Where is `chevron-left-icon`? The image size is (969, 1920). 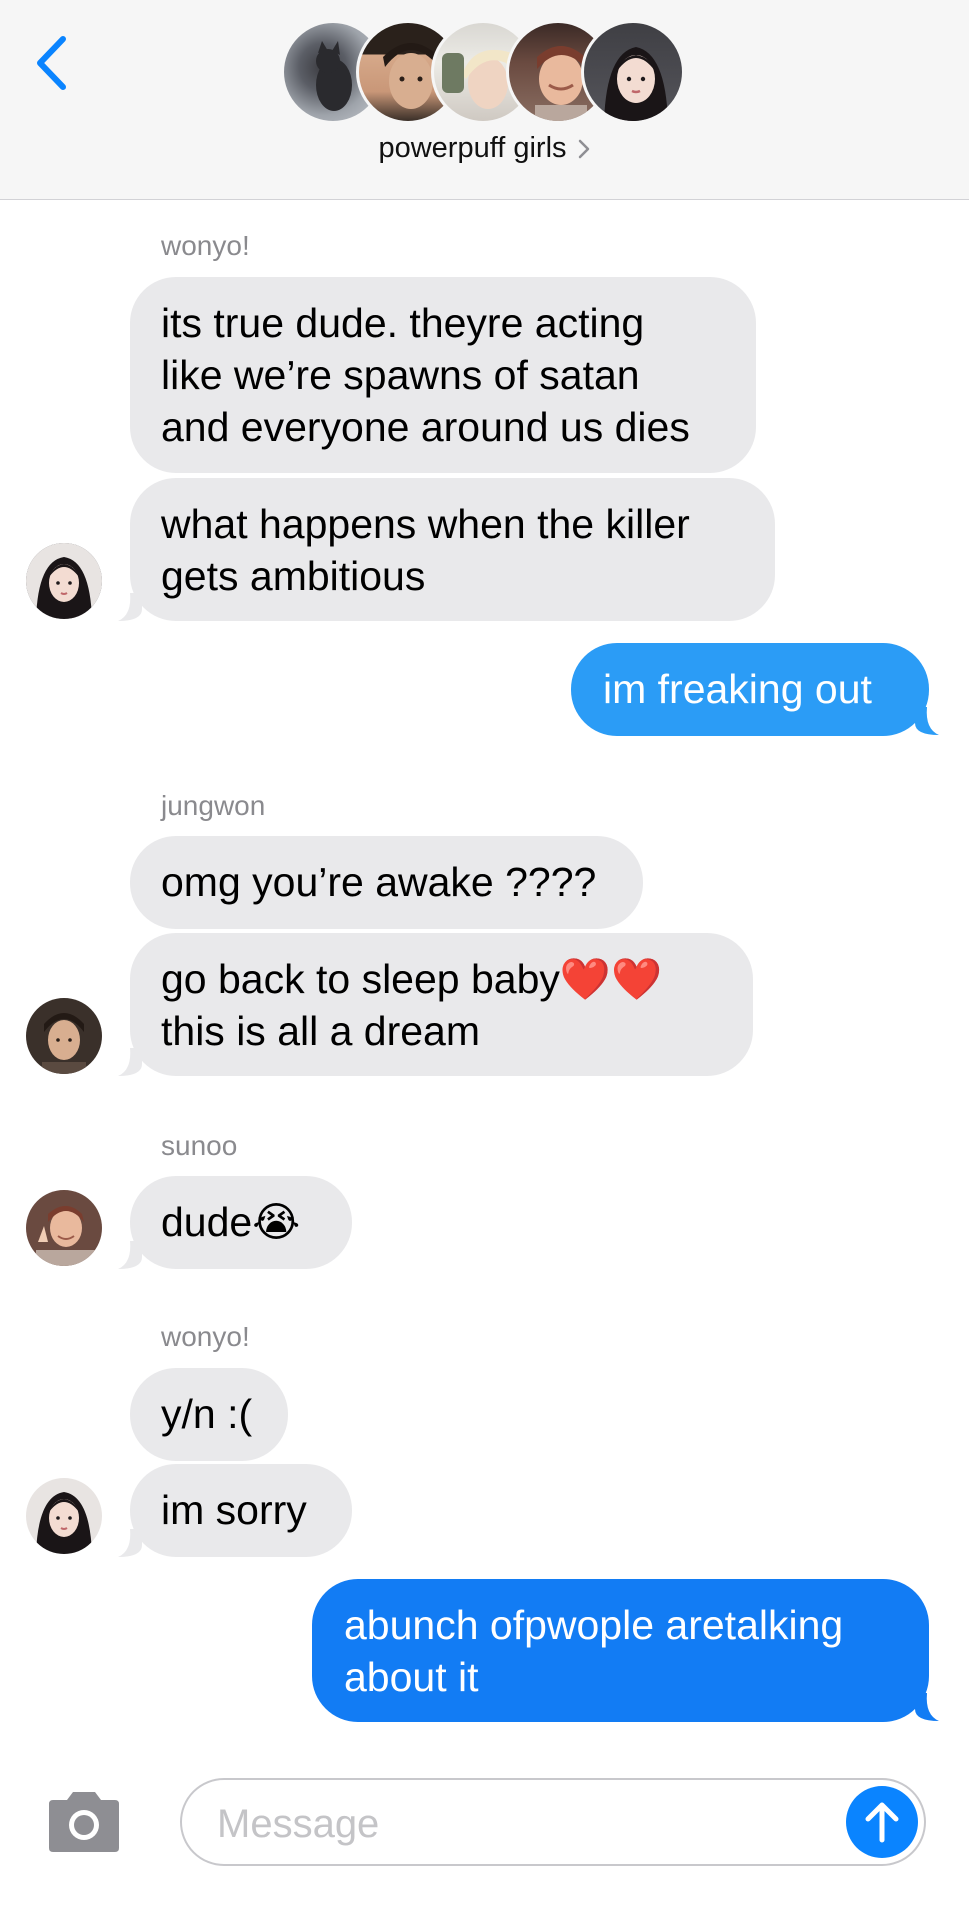
chevron-left-icon is located at coordinates (51, 63).